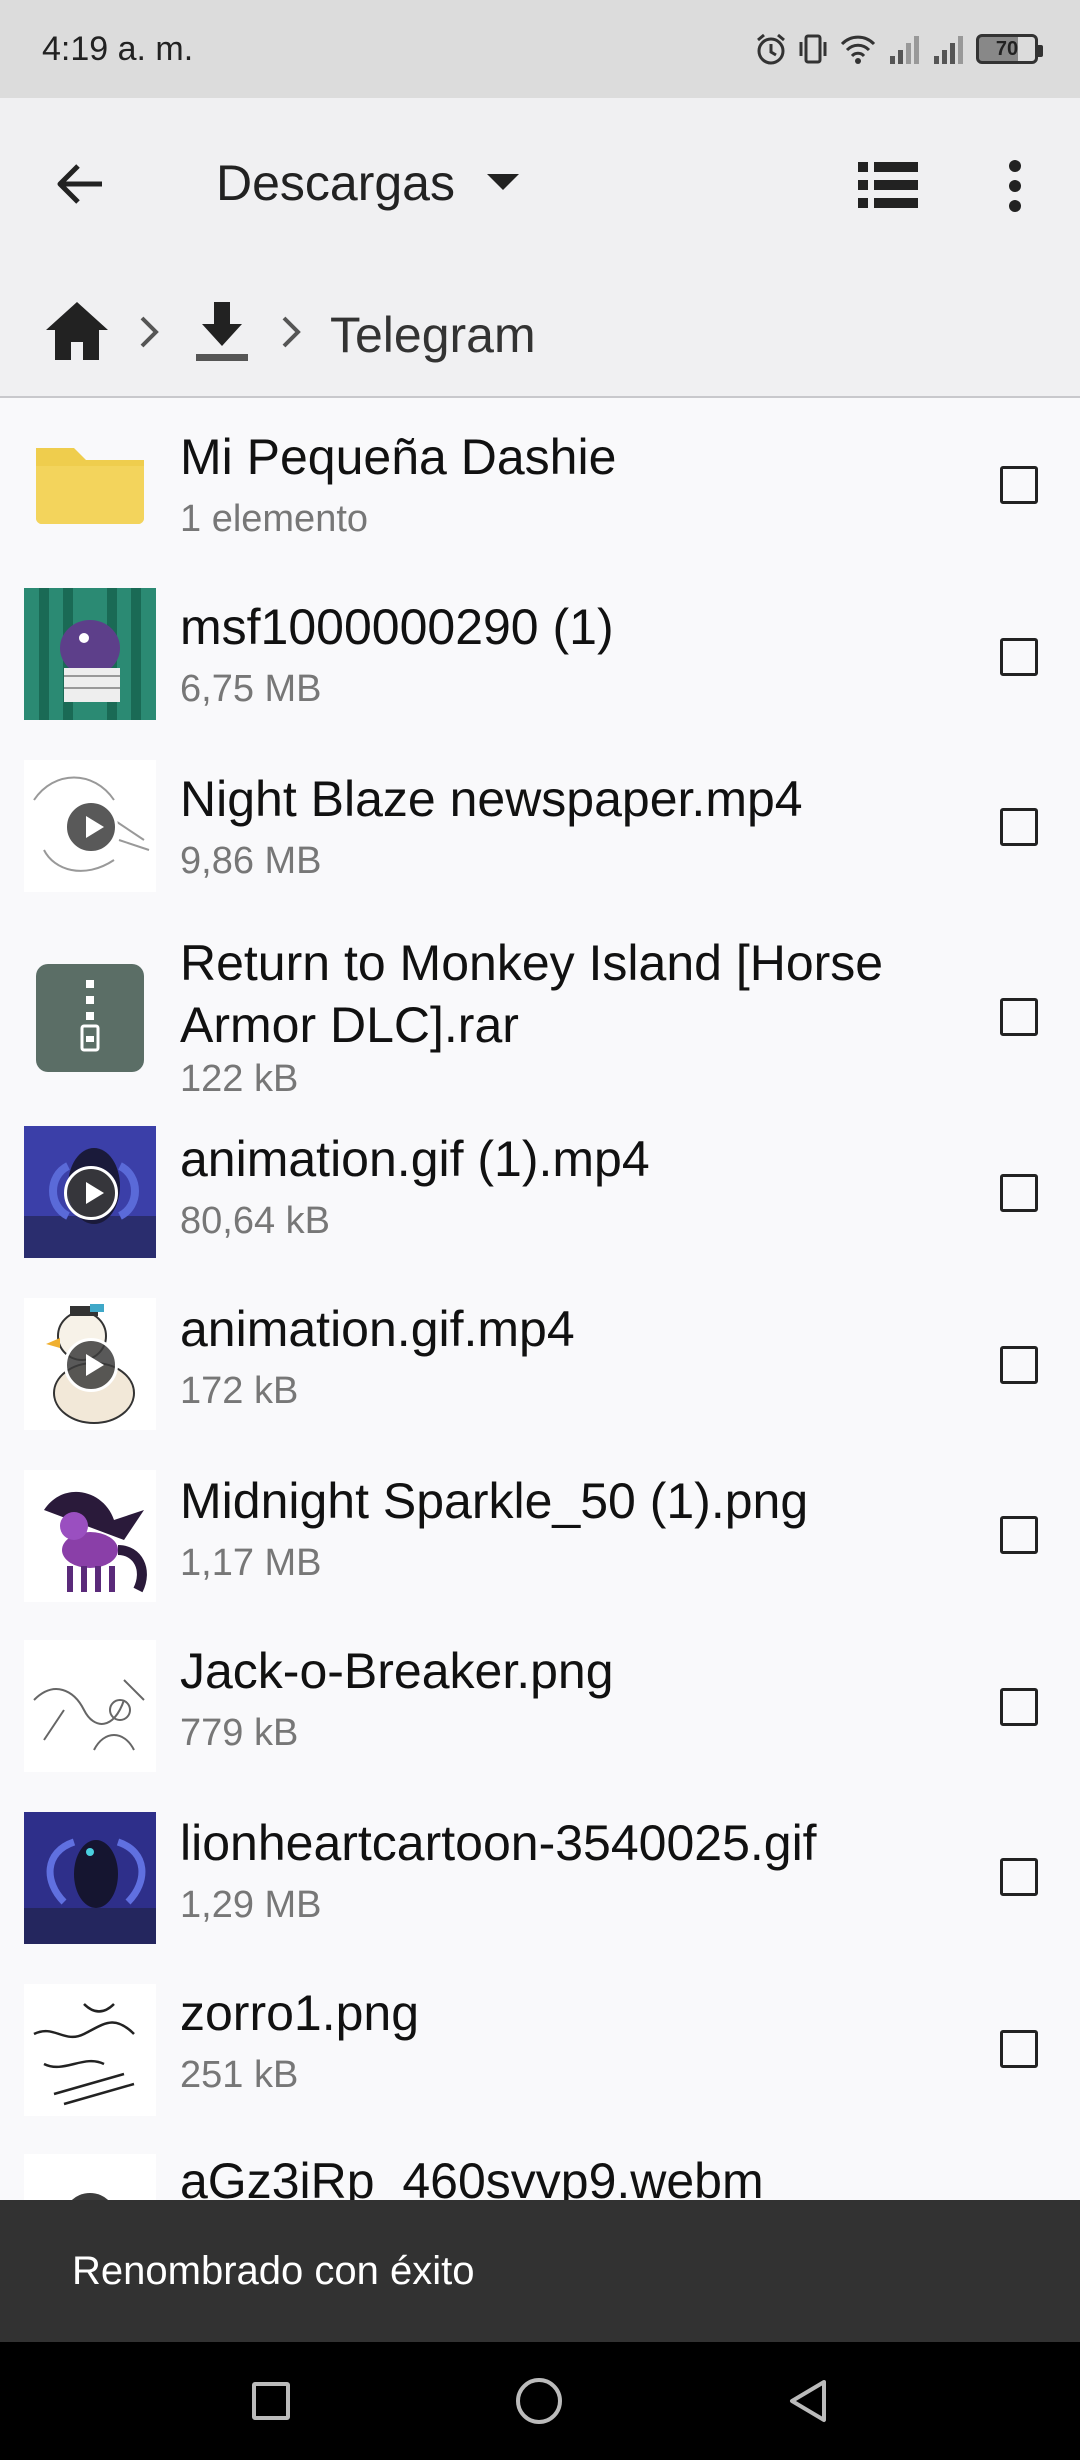 The height and width of the screenshot is (2460, 1080). Describe the element at coordinates (90, 484) in the screenshot. I see `folder-icon` at that location.